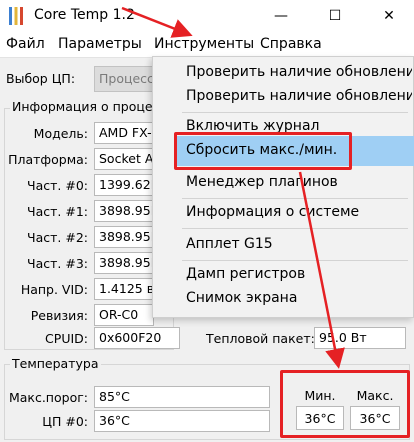  Describe the element at coordinates (57, 211) in the screenshot. I see `freq1-label: Част. #1:` at that location.